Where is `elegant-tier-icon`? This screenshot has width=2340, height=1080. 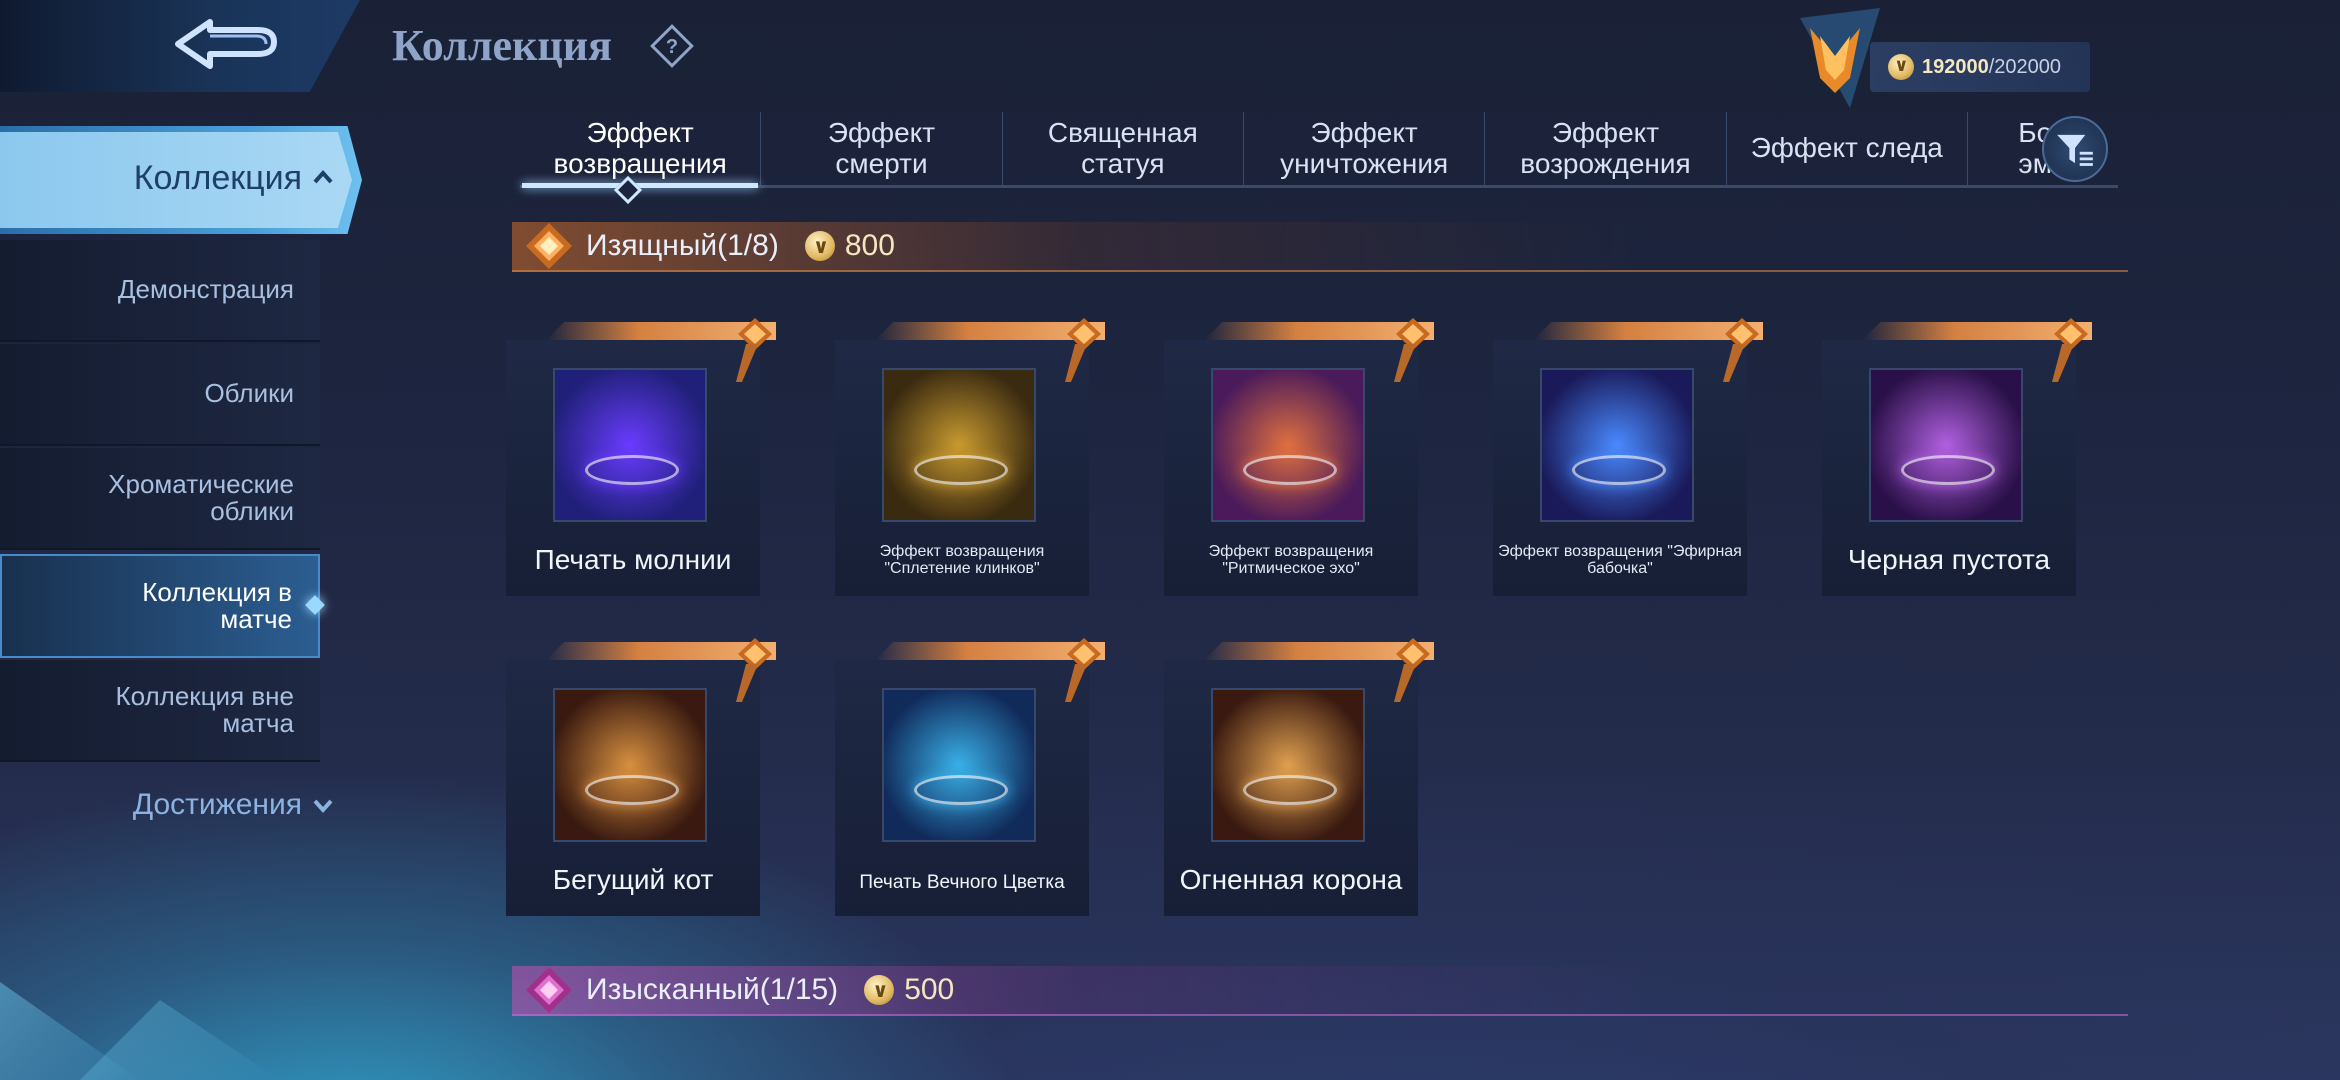 elegant-tier-icon is located at coordinates (549, 246).